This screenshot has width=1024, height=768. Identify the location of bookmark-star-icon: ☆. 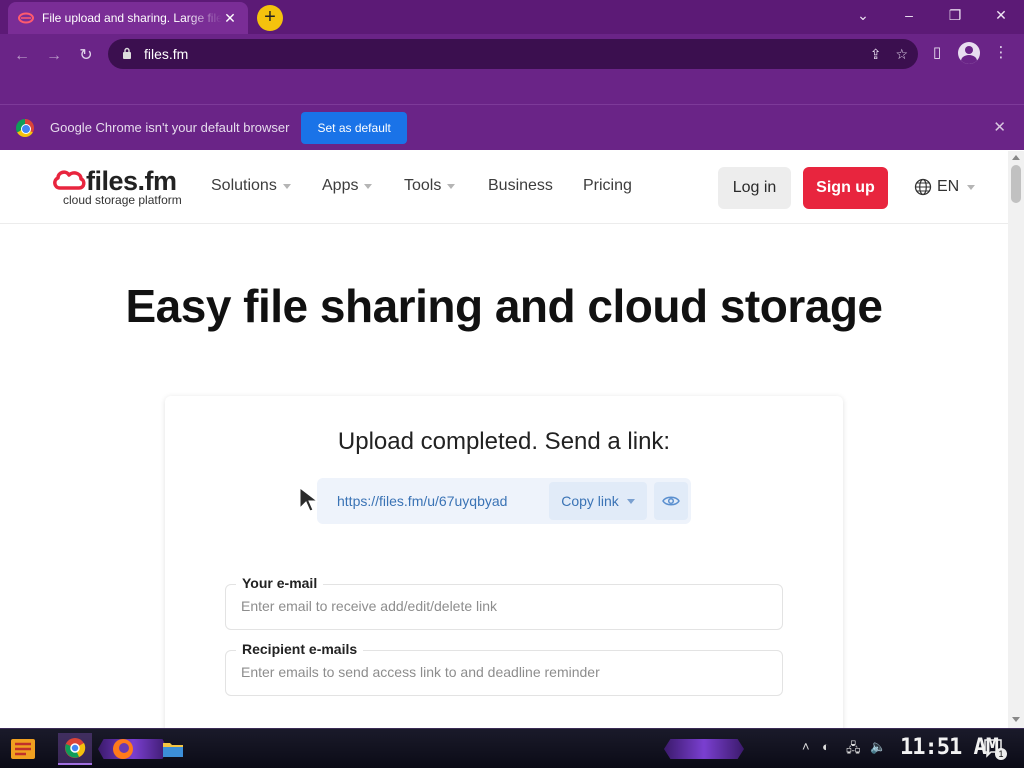
(901, 54).